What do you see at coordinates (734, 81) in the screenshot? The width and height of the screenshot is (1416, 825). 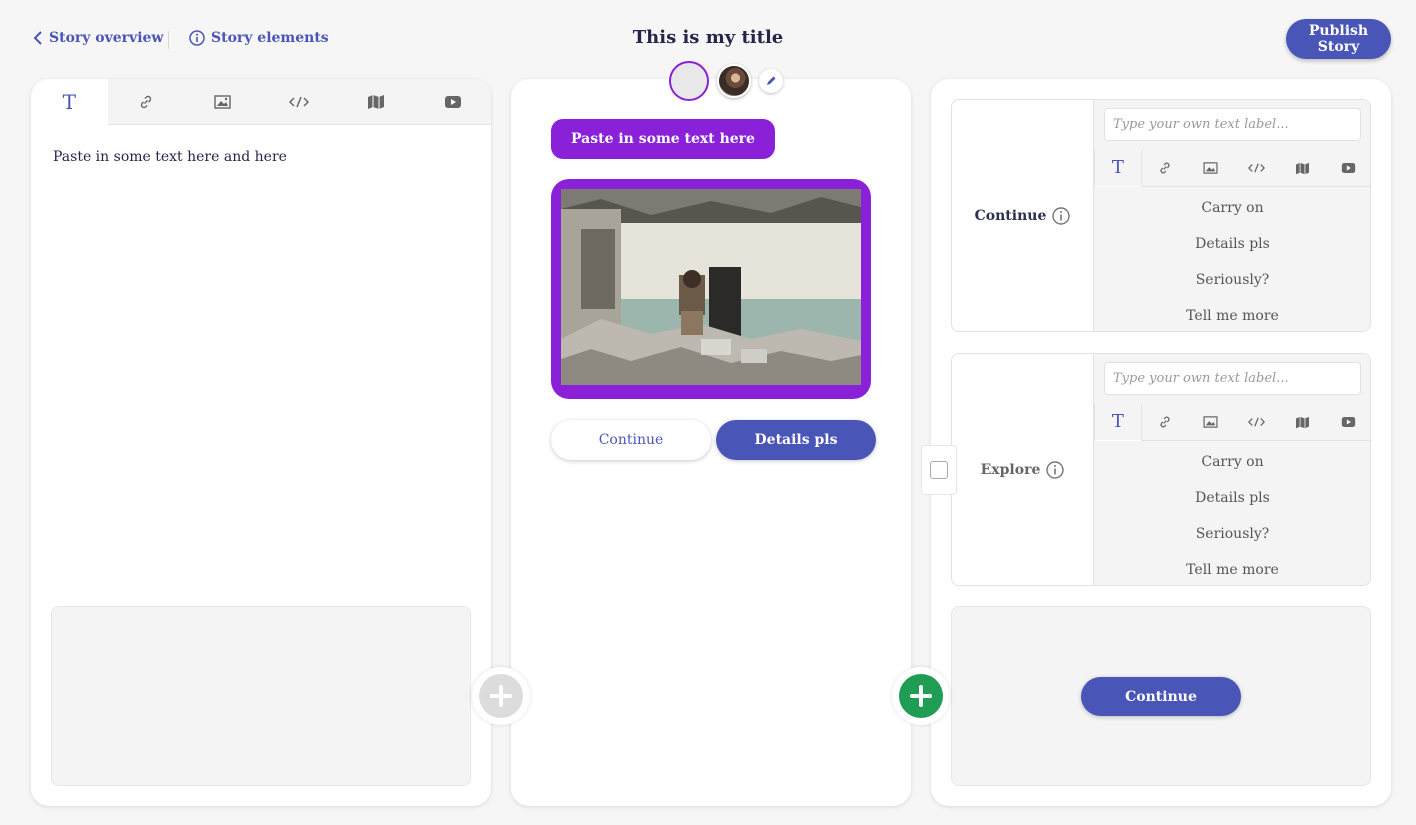 I see `avatar` at bounding box center [734, 81].